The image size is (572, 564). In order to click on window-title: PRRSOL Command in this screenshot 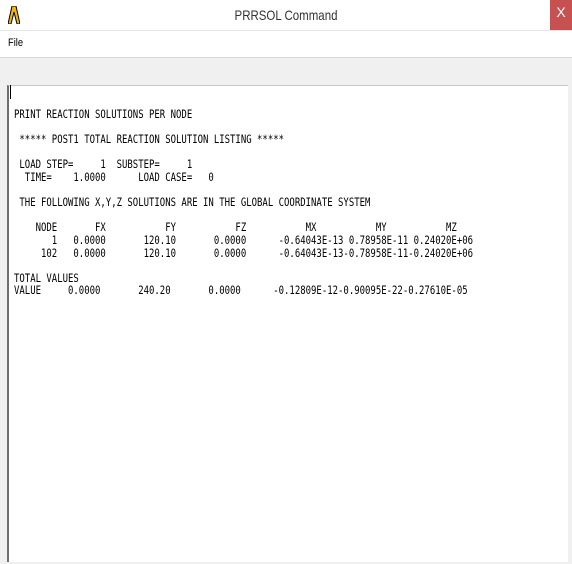, I will do `click(286, 15)`.